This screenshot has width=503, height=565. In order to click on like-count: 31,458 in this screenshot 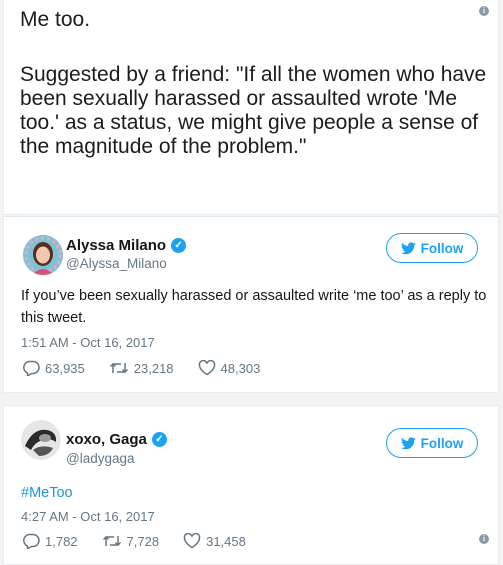, I will do `click(226, 541)`.